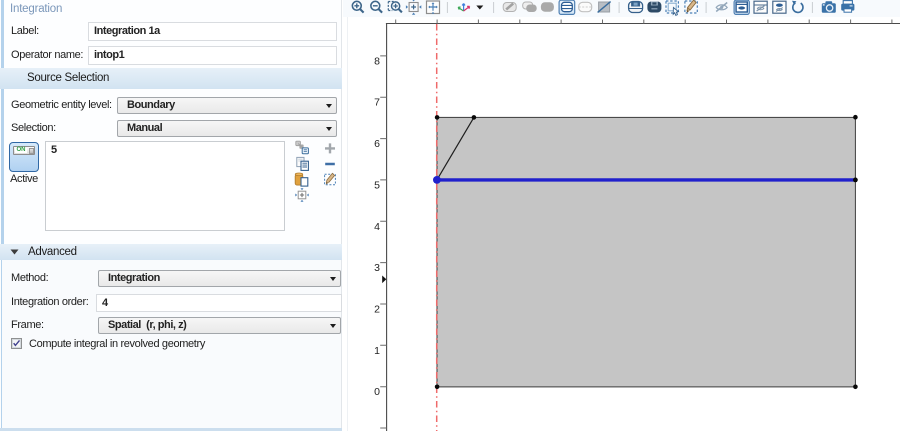 This screenshot has height=431, width=900. I want to click on svg-text: 6, so click(377, 144).